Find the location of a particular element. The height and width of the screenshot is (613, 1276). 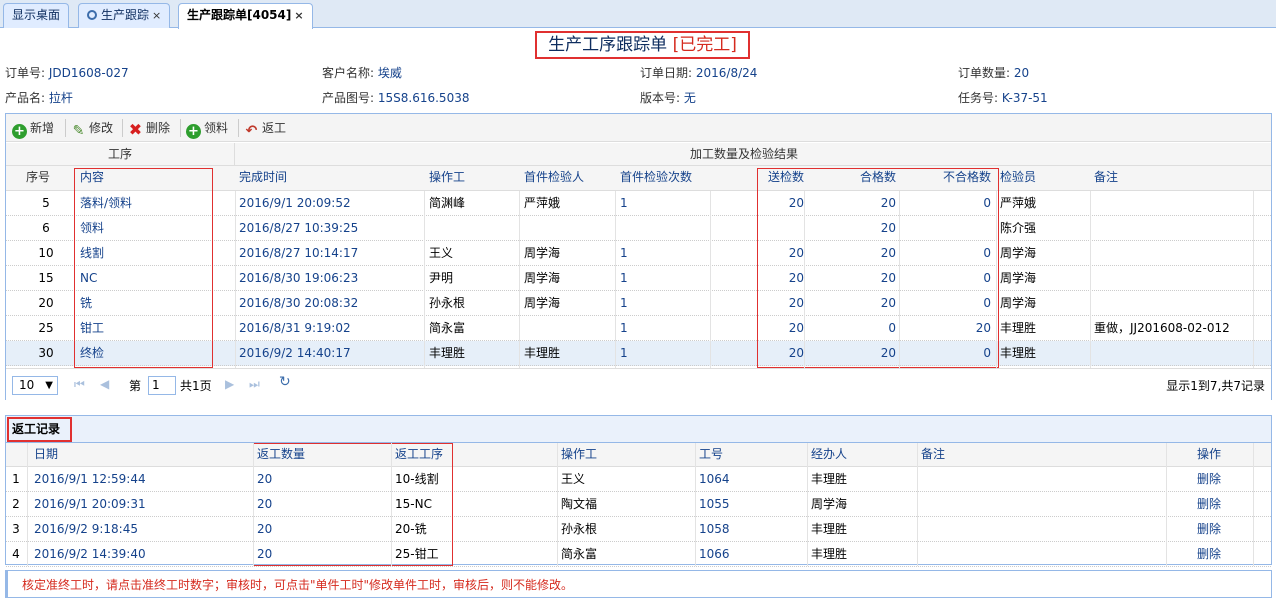

task-no: 任务号: K-37-51 is located at coordinates (1003, 97).